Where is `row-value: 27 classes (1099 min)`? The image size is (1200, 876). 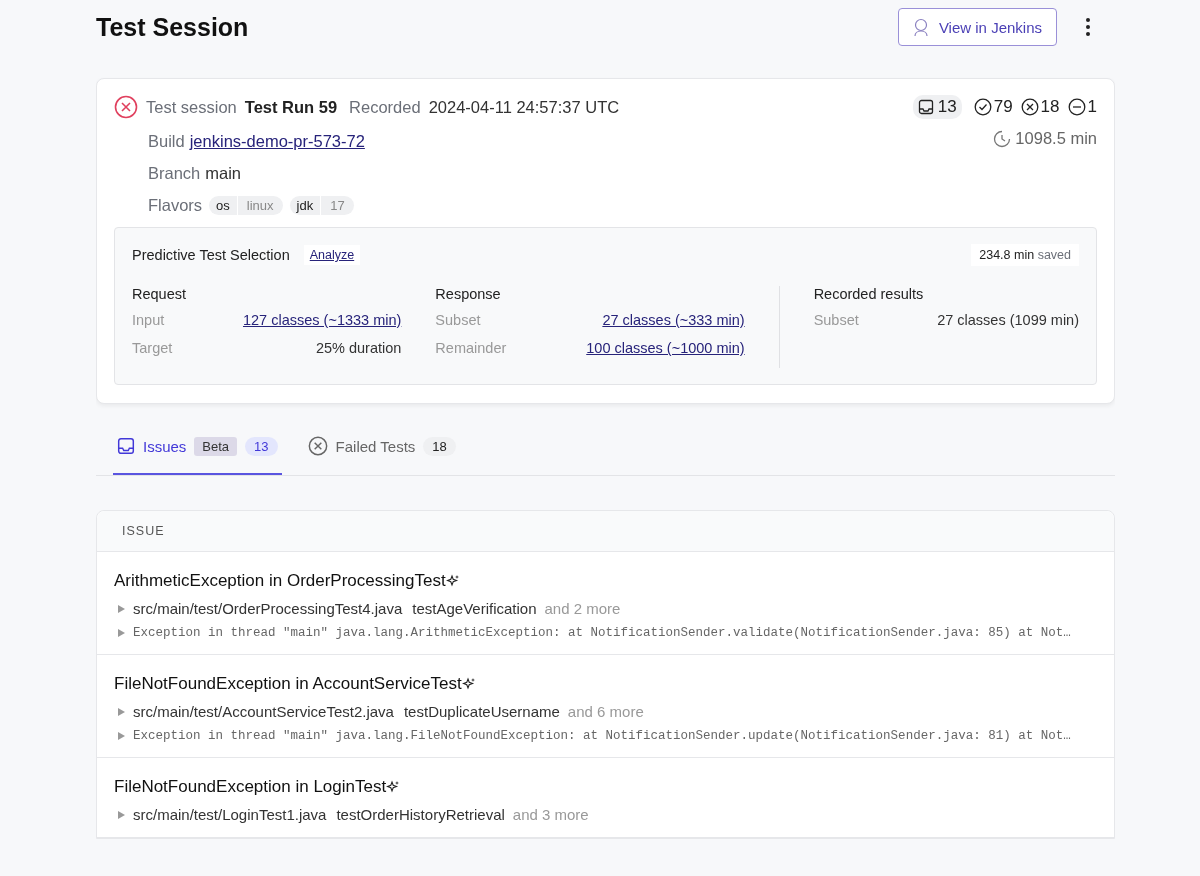 row-value: 27 classes (1099 min) is located at coordinates (1008, 320).